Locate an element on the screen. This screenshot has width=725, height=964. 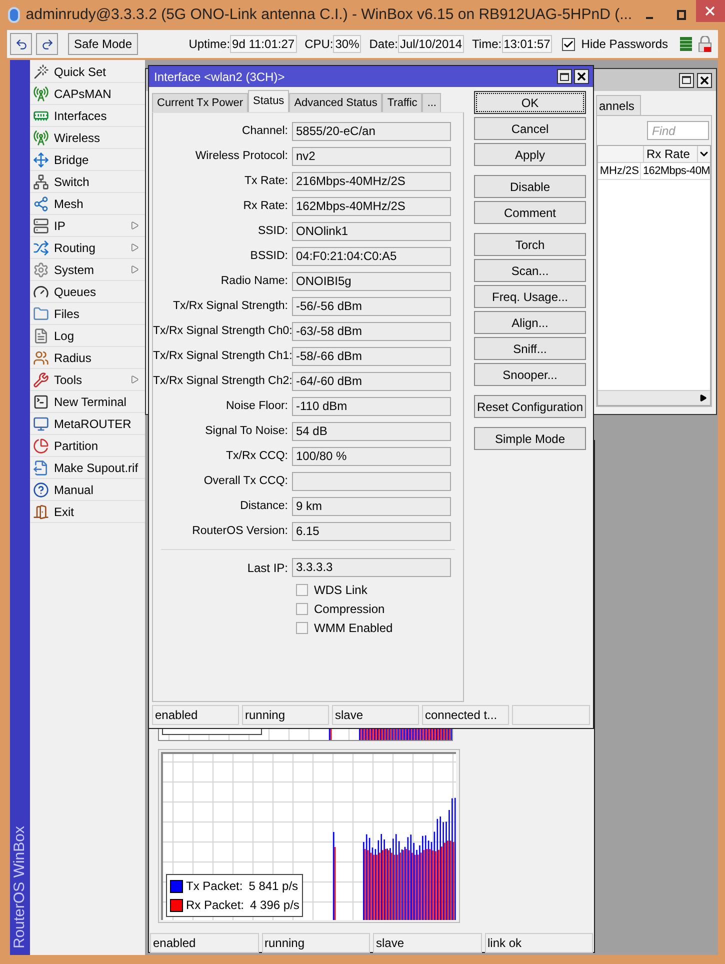
field-label: Tx/Rx Signal Strength Ch1: is located at coordinates (222, 356).